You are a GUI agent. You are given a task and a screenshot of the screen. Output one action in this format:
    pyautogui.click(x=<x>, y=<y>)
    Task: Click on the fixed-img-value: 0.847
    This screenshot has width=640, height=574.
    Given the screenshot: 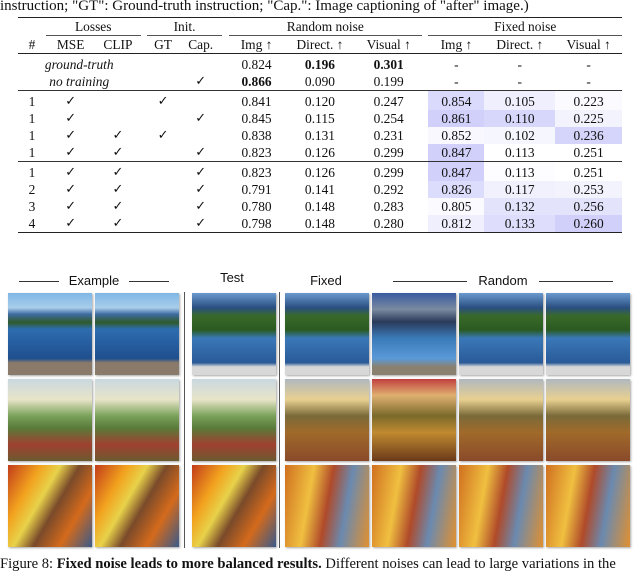 What is the action you would take?
    pyautogui.click(x=456, y=171)
    